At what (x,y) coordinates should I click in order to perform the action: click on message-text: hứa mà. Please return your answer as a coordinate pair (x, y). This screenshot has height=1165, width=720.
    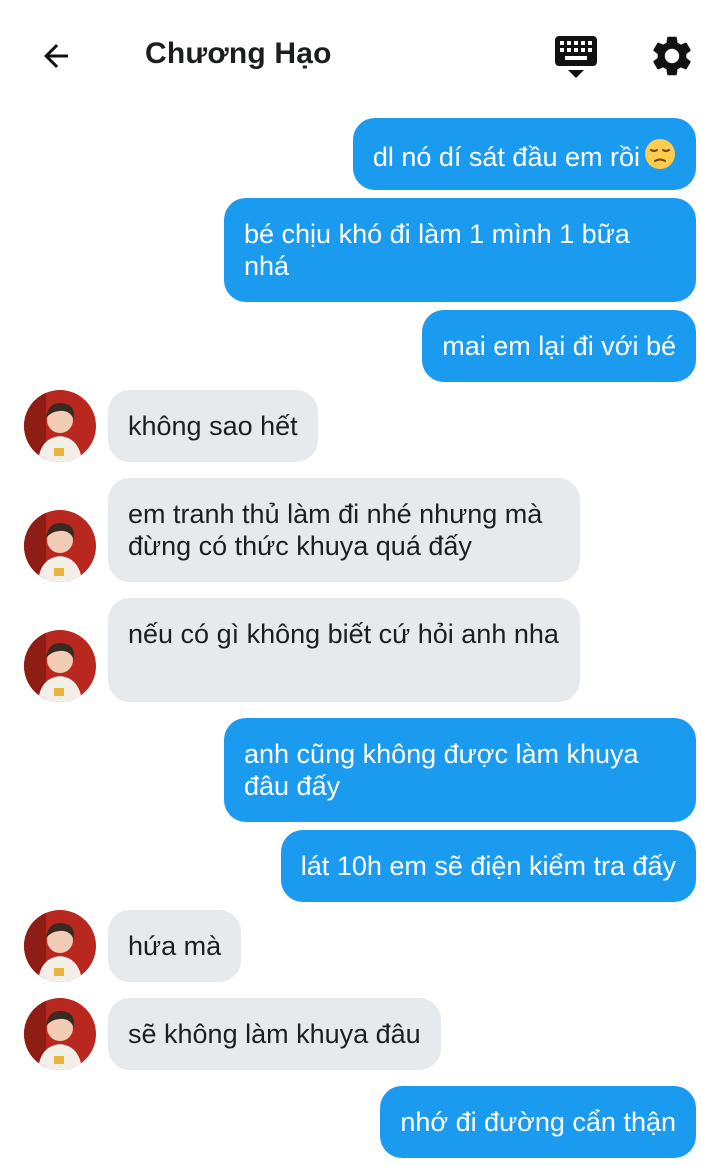
    Looking at the image, I should click on (175, 946).